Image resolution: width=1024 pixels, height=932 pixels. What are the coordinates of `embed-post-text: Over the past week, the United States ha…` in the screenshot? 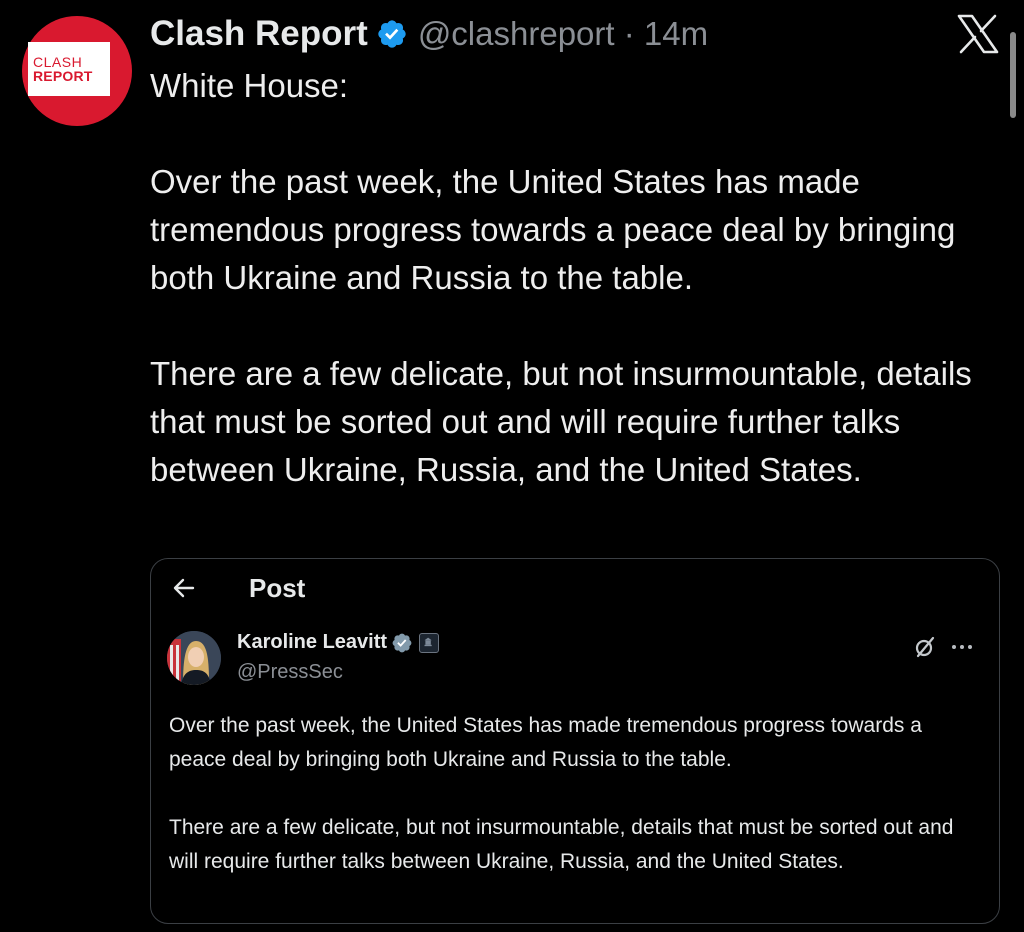 It's located at (569, 794).